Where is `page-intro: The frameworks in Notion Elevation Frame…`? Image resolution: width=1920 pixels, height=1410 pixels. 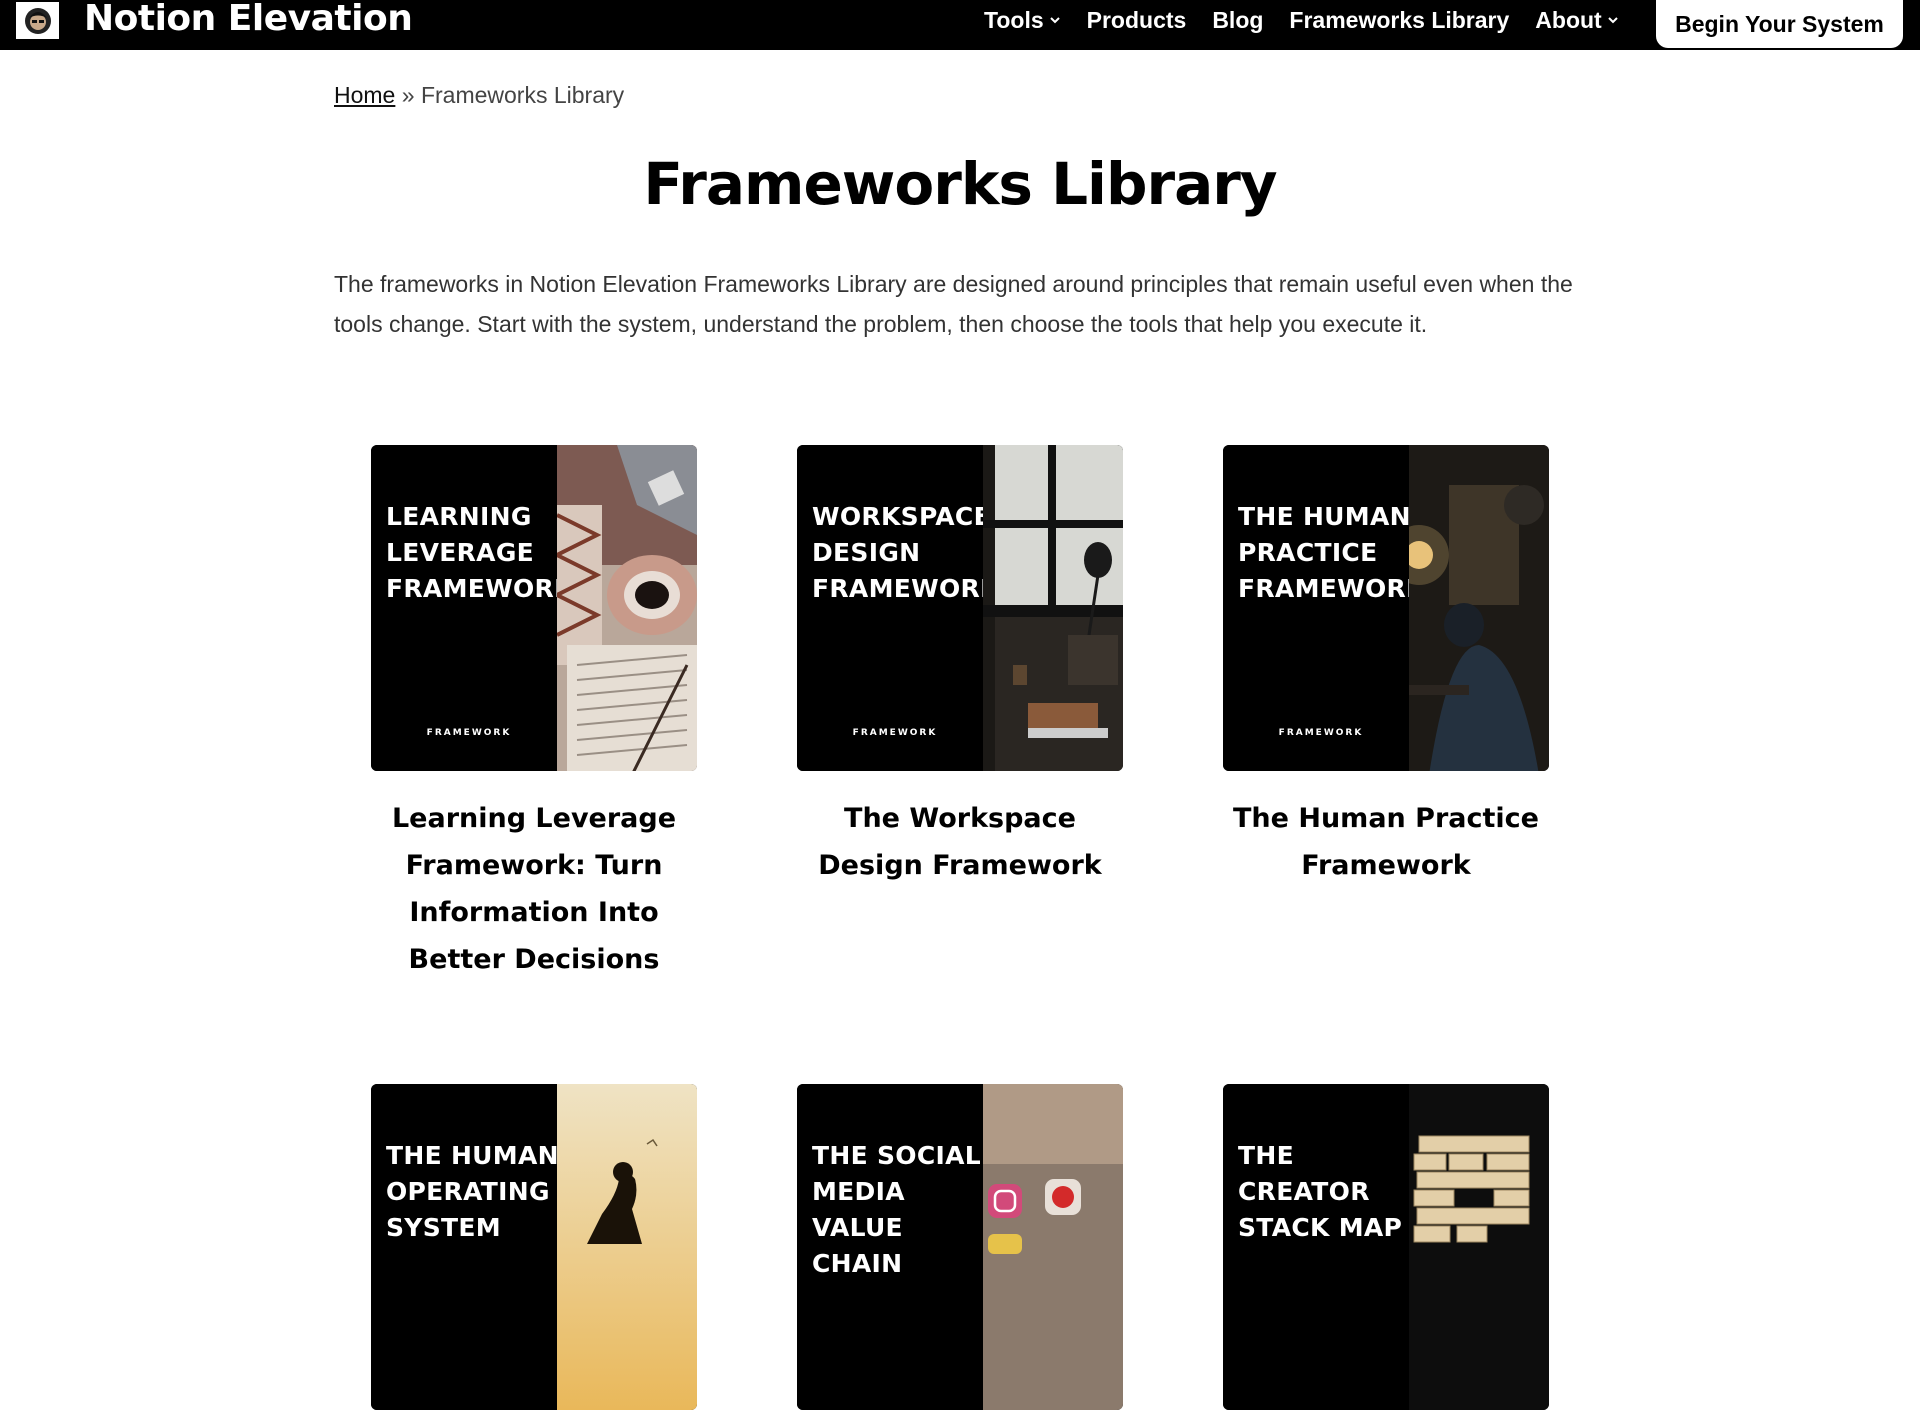 page-intro: The frameworks in Notion Elevation Frame… is located at coordinates (953, 304).